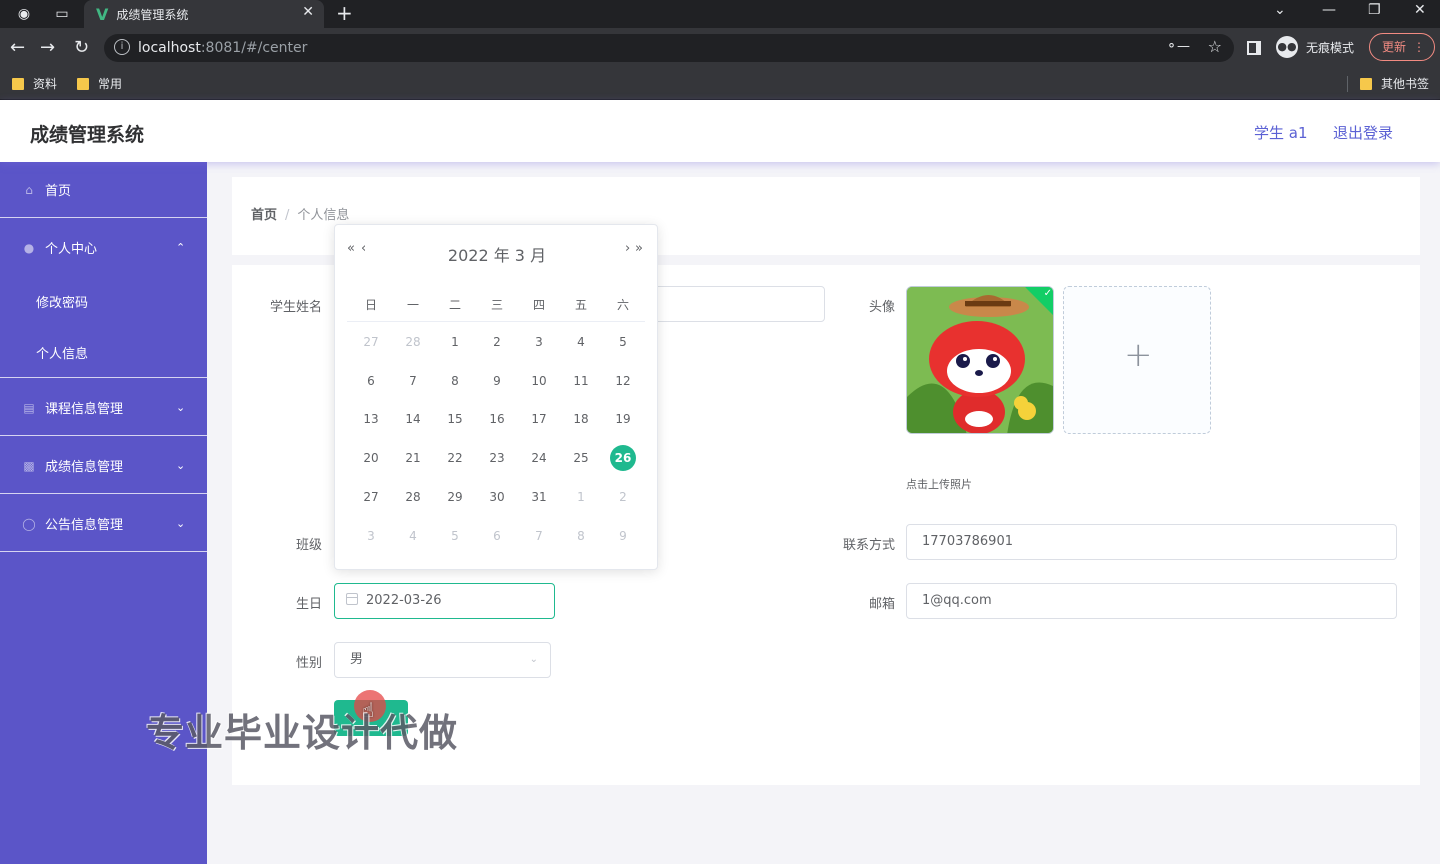  What do you see at coordinates (1151, 542) in the screenshot?
I see `phone-input: 17703786901` at bounding box center [1151, 542].